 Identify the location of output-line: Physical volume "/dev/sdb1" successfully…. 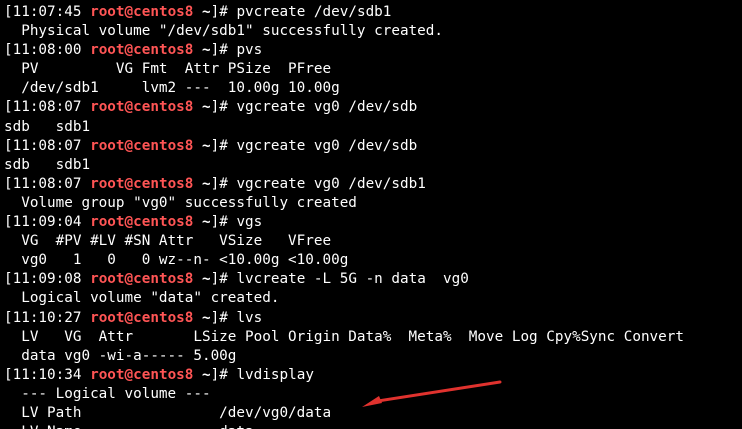
(371, 31).